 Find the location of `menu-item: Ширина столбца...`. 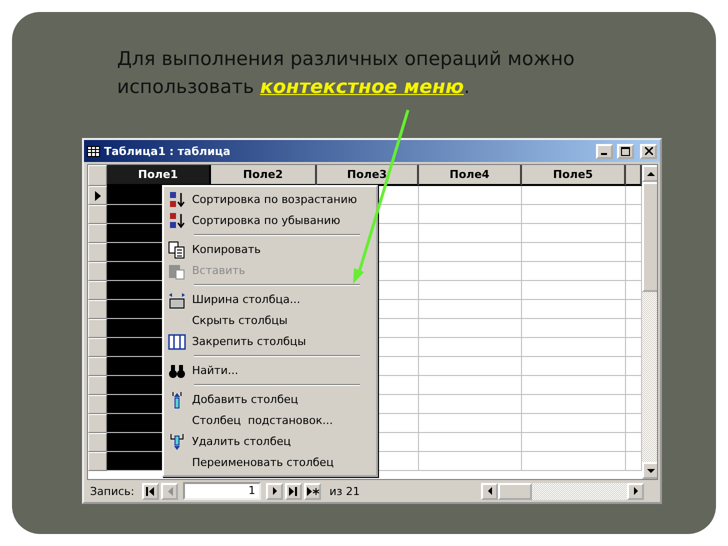

menu-item: Ширина столбца... is located at coordinates (270, 299).